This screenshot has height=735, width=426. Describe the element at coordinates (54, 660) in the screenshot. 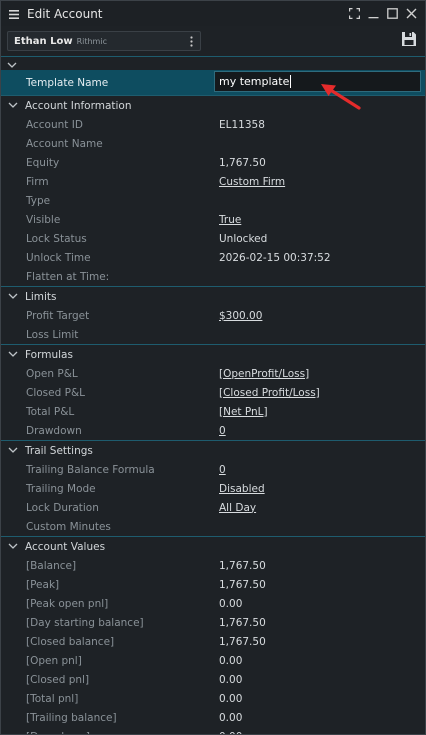

I see `property-label: [Open pnl]` at that location.